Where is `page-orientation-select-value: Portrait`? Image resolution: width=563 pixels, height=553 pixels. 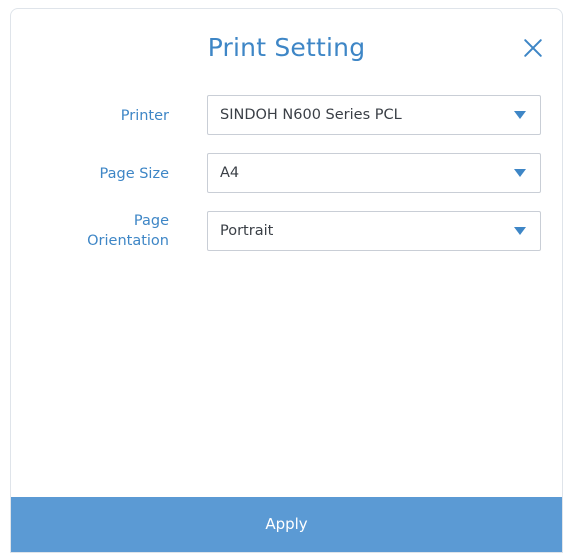 page-orientation-select-value: Portrait is located at coordinates (247, 231).